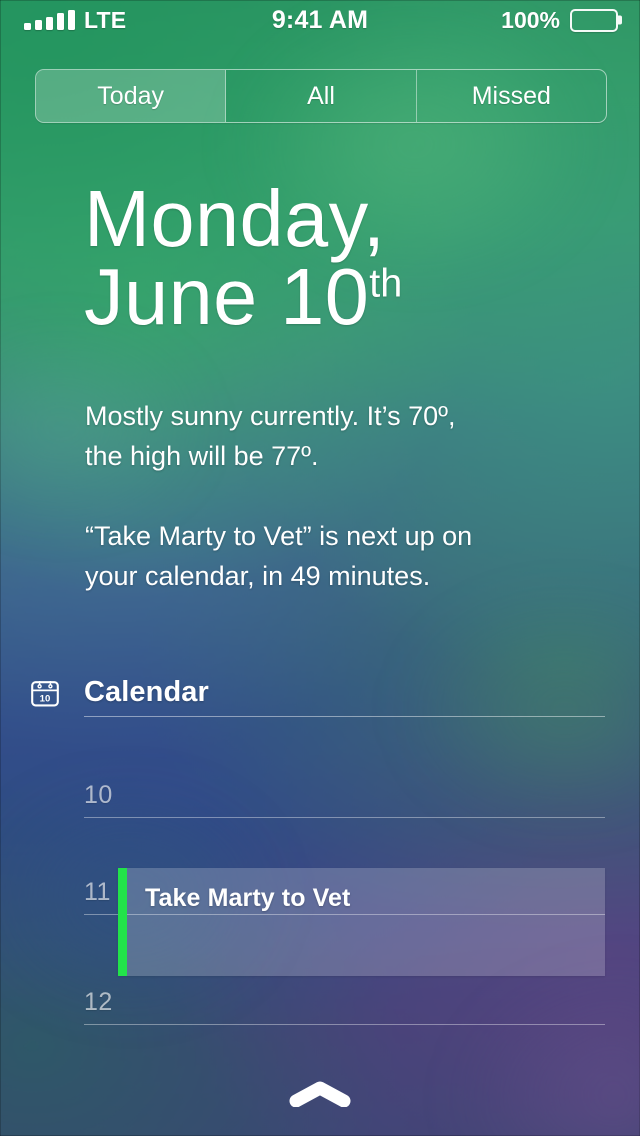 The width and height of the screenshot is (640, 1136). I want to click on calendar-section-header: 10 Calendar, so click(317, 692).